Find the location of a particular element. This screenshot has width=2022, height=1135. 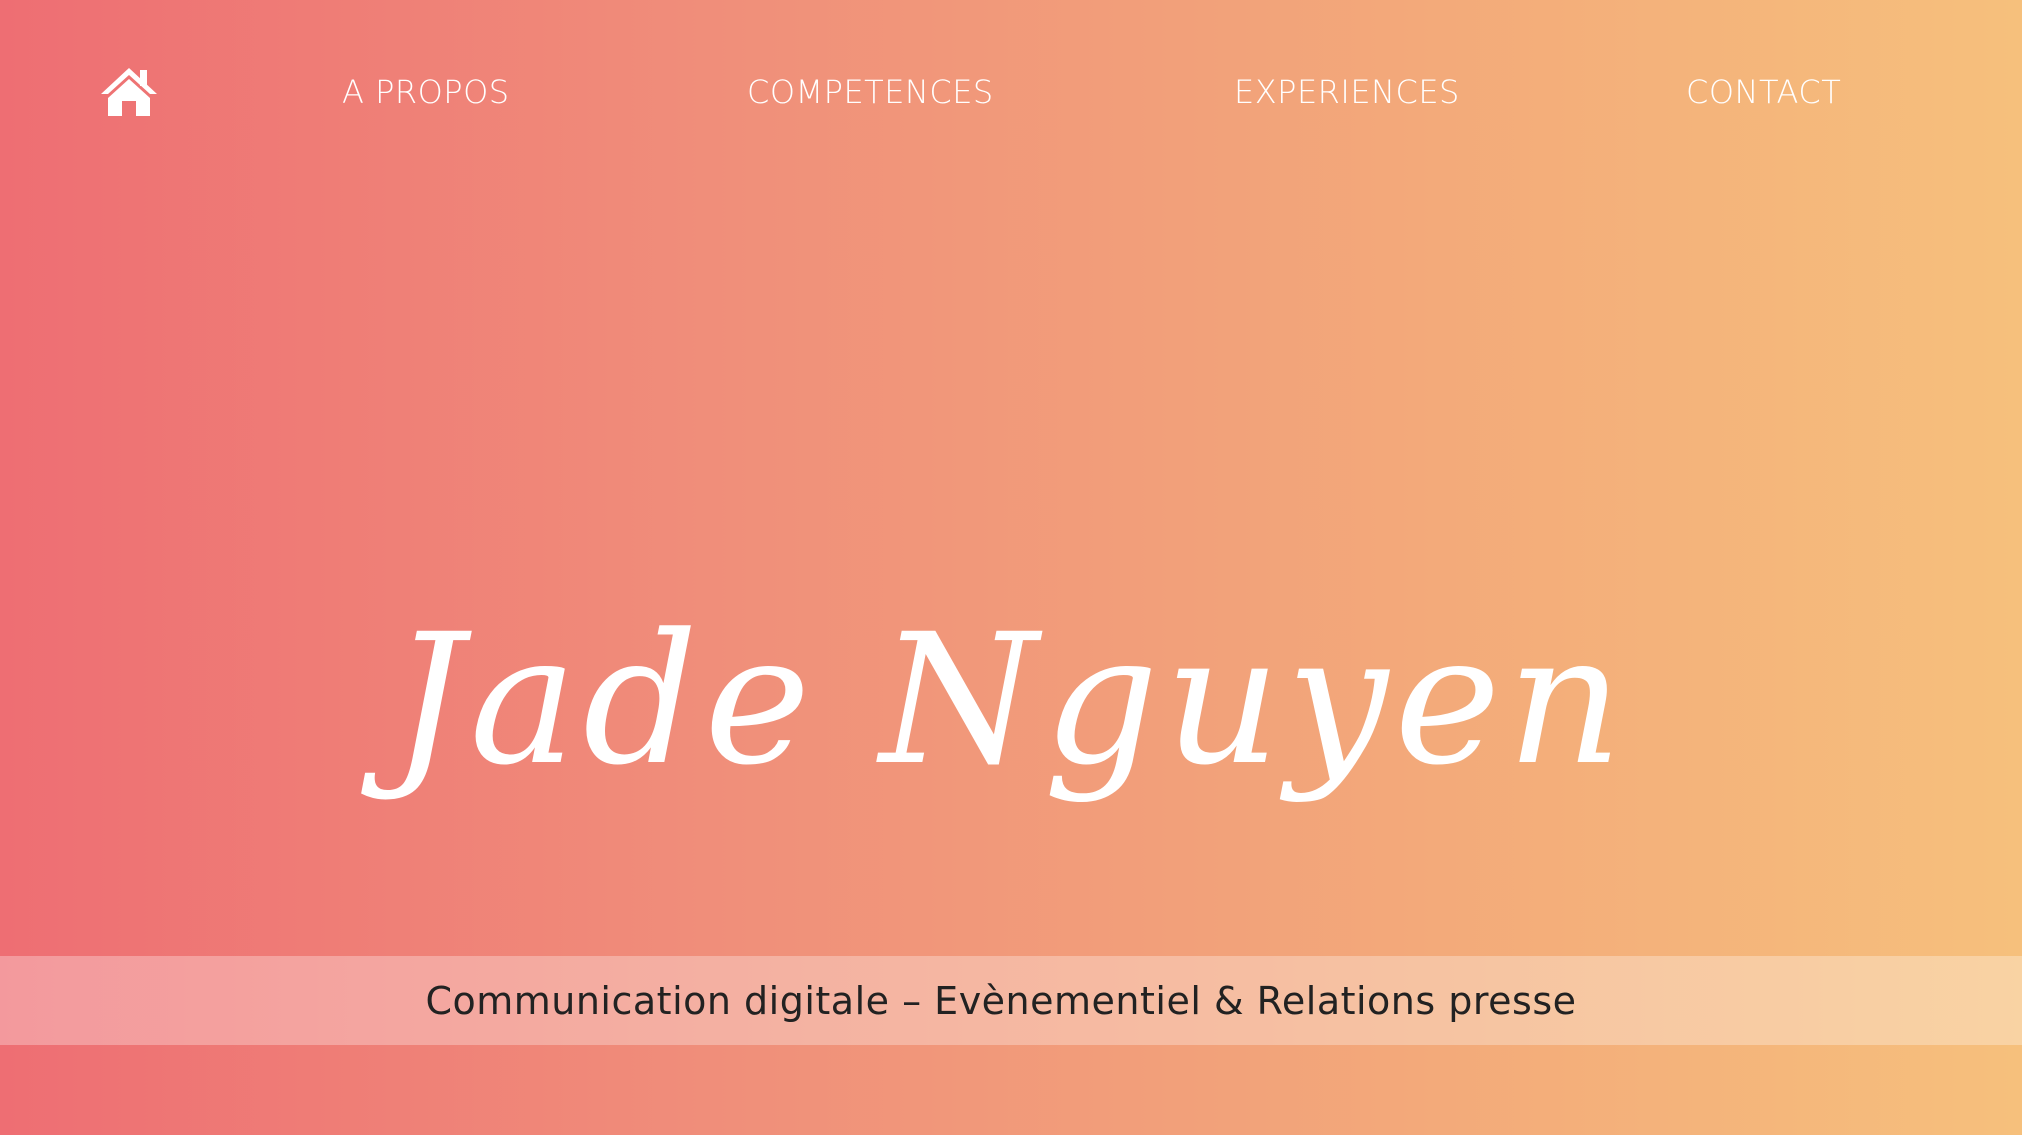

nav-item-contact: CONTACT is located at coordinates (1763, 92).